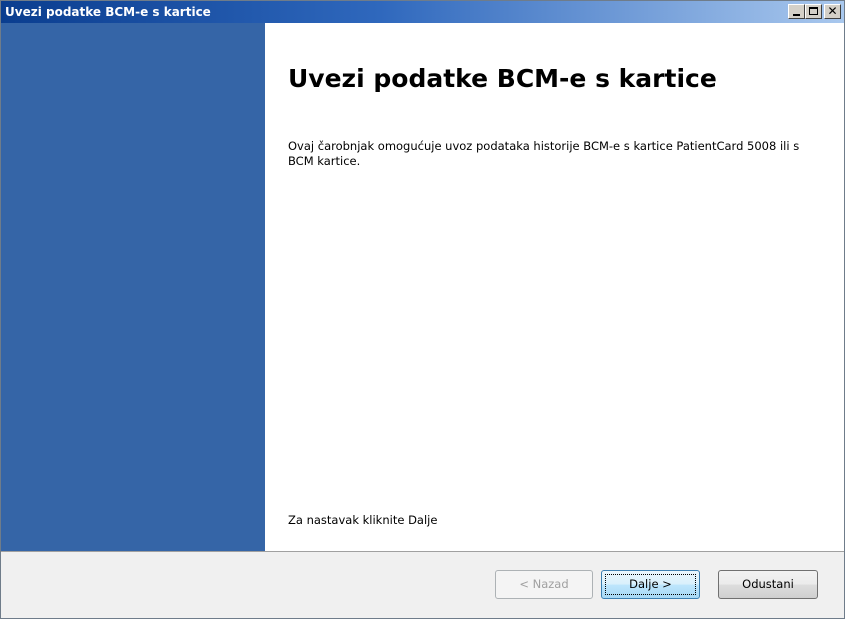  What do you see at coordinates (796, 15) in the screenshot?
I see `minimize-icon` at bounding box center [796, 15].